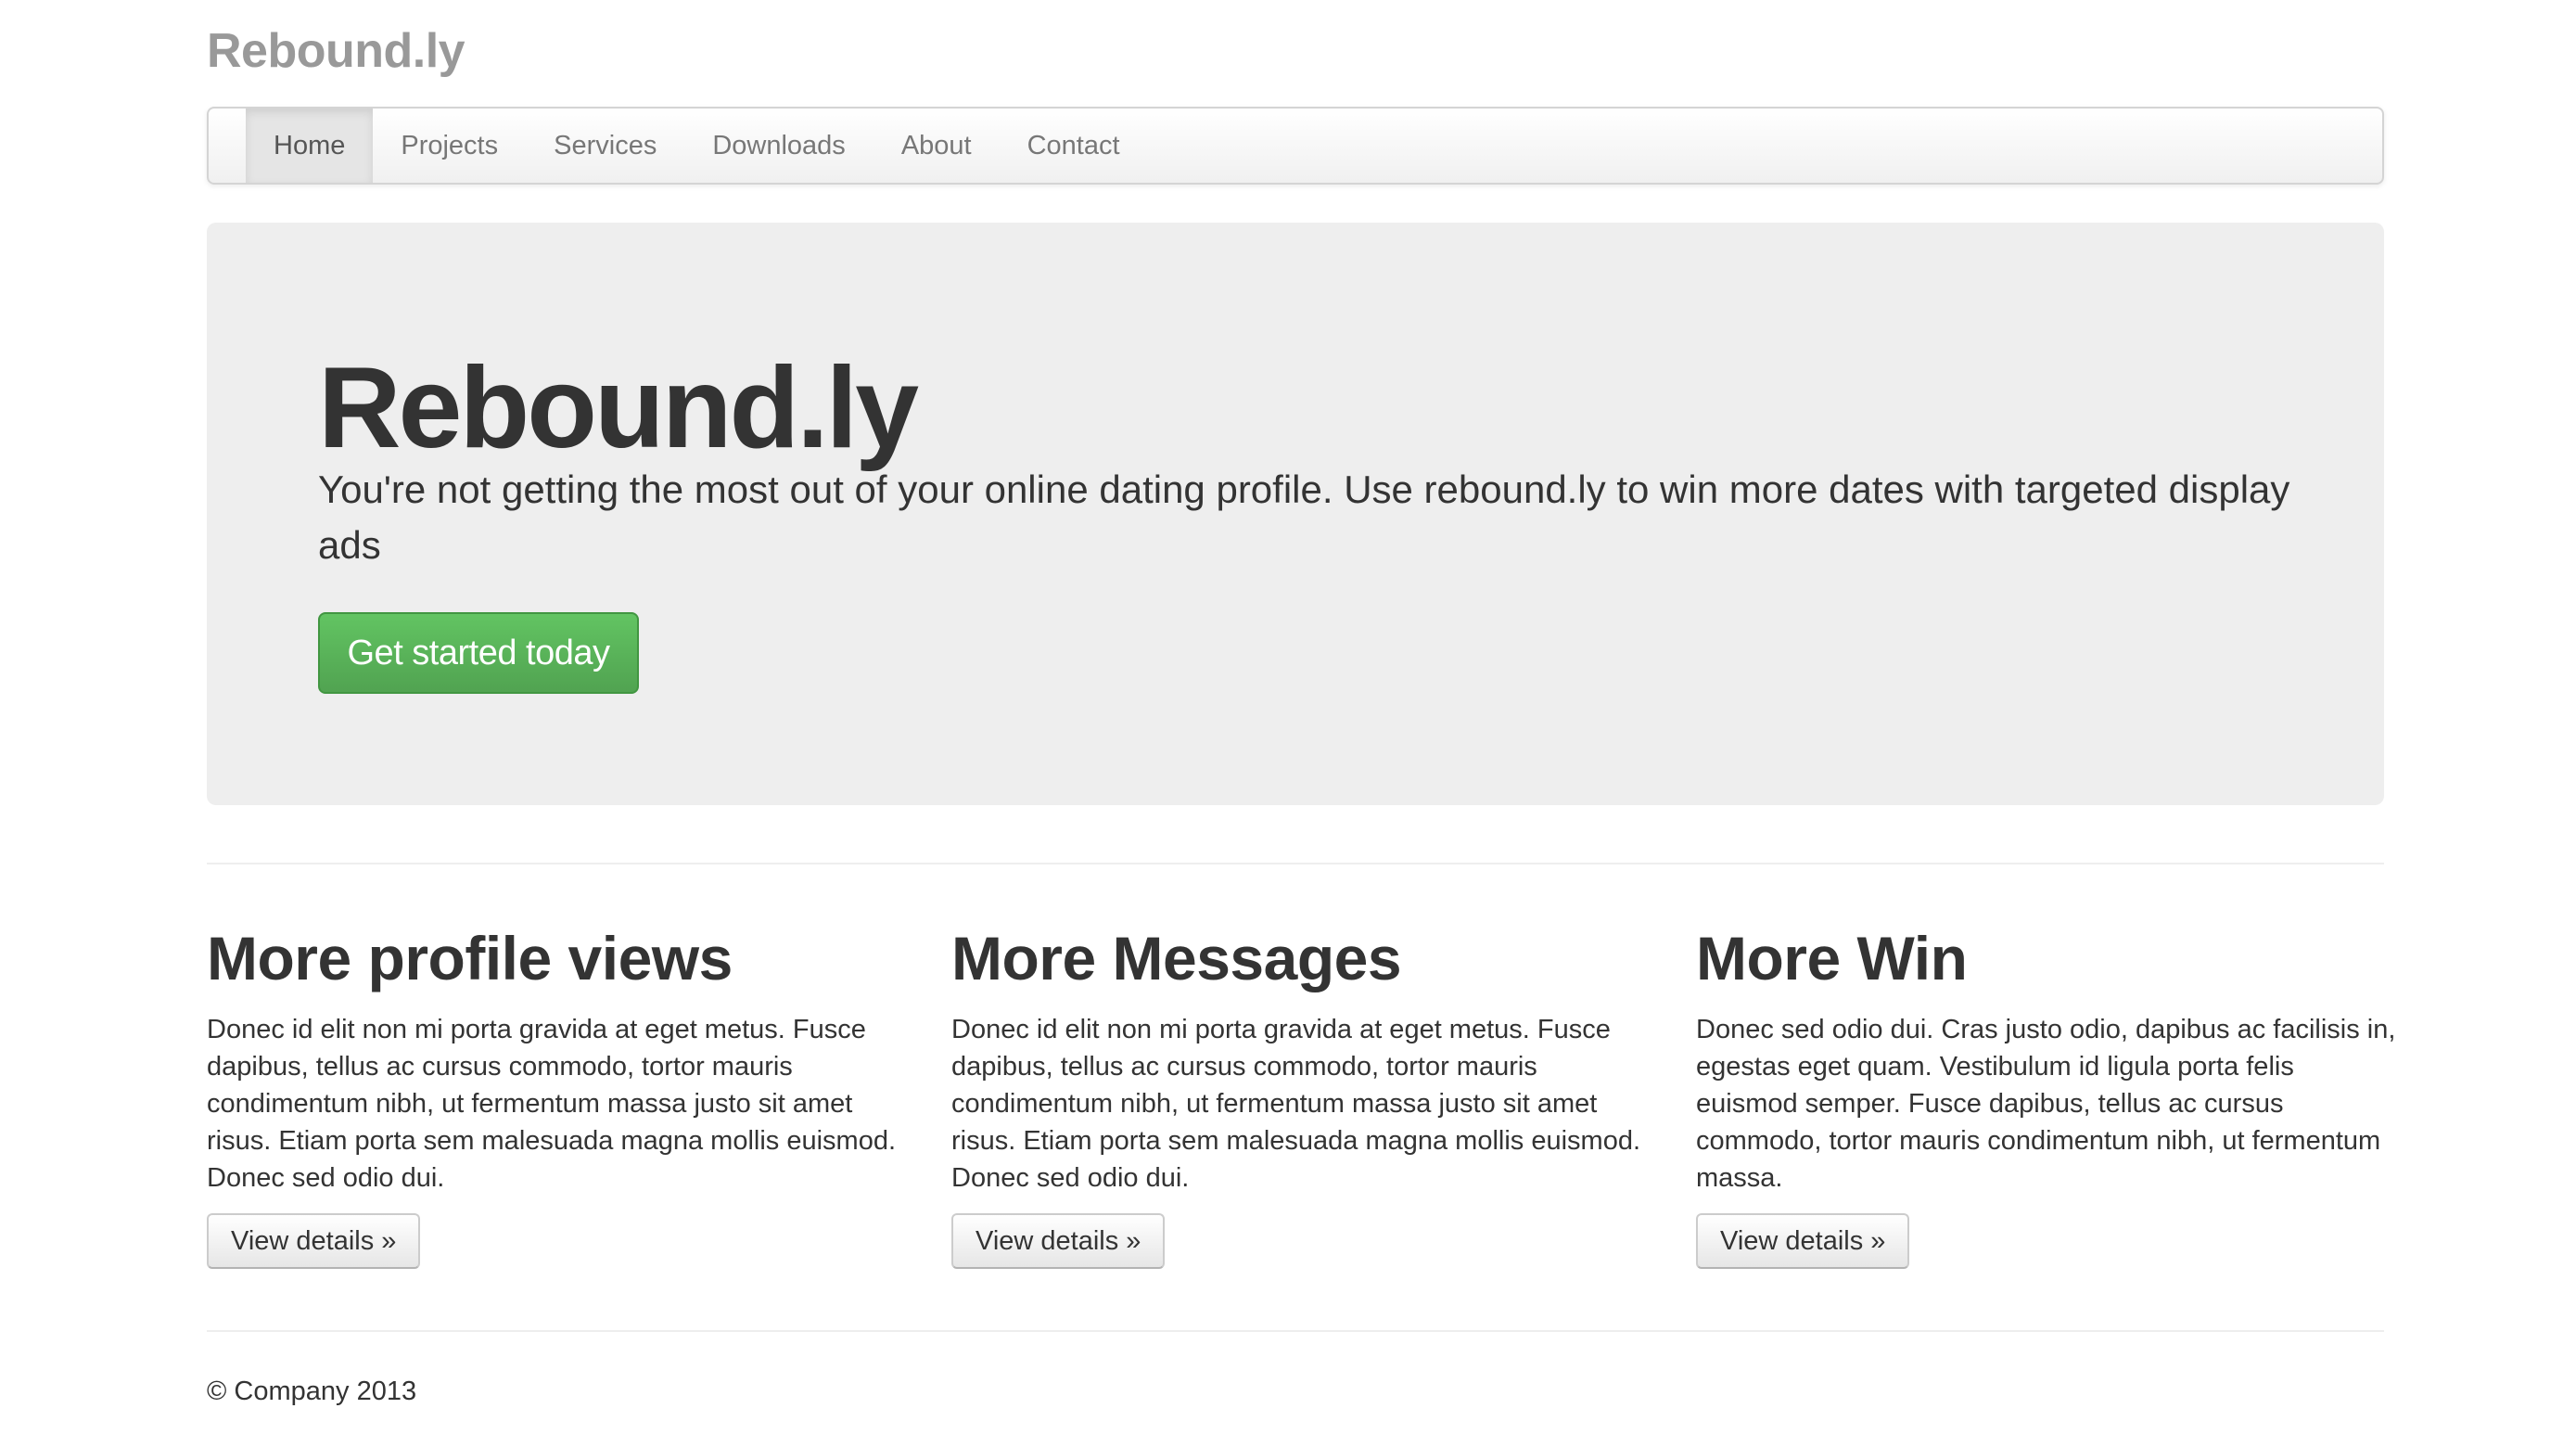 Image resolution: width=2576 pixels, height=1434 pixels. Describe the element at coordinates (618, 408) in the screenshot. I see `hero-title: Rebound.ly` at that location.